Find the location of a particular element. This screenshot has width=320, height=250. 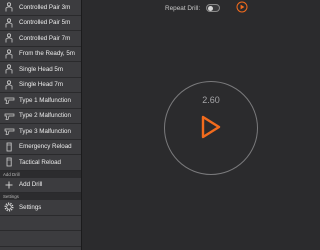

timer-time: 2.60 is located at coordinates (211, 100).